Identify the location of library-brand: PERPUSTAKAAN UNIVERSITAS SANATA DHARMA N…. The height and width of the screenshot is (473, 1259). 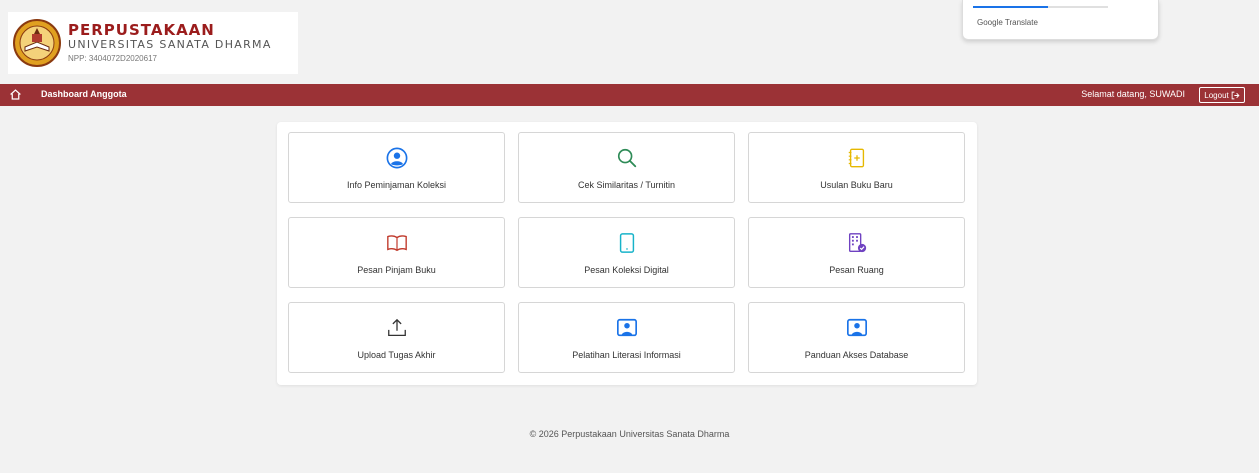
(153, 43).